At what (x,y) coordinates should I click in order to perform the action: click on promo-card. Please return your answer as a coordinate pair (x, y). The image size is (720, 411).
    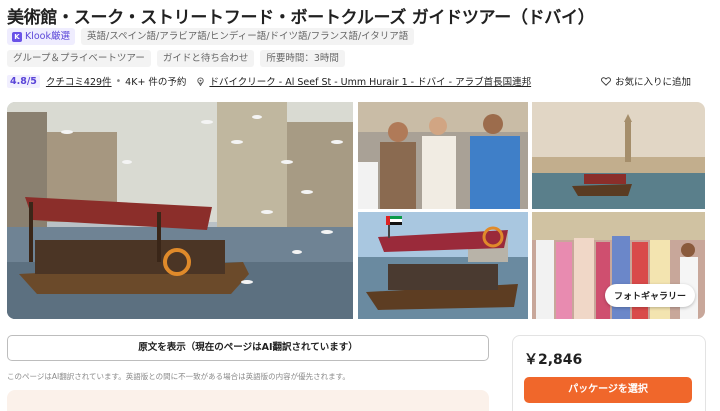
    Looking at the image, I should click on (248, 400).